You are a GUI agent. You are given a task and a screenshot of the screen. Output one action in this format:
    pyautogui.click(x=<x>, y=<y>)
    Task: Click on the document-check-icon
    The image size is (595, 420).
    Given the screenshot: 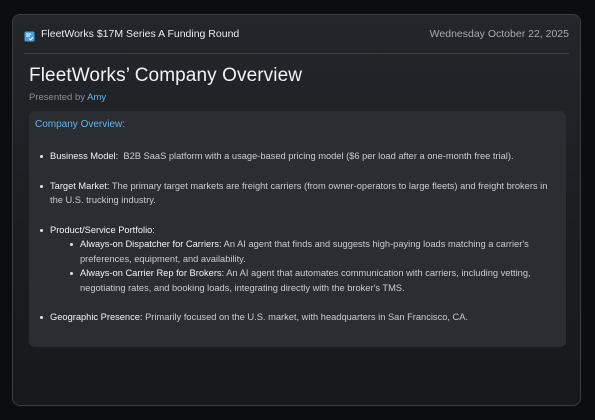 What is the action you would take?
    pyautogui.click(x=29, y=35)
    